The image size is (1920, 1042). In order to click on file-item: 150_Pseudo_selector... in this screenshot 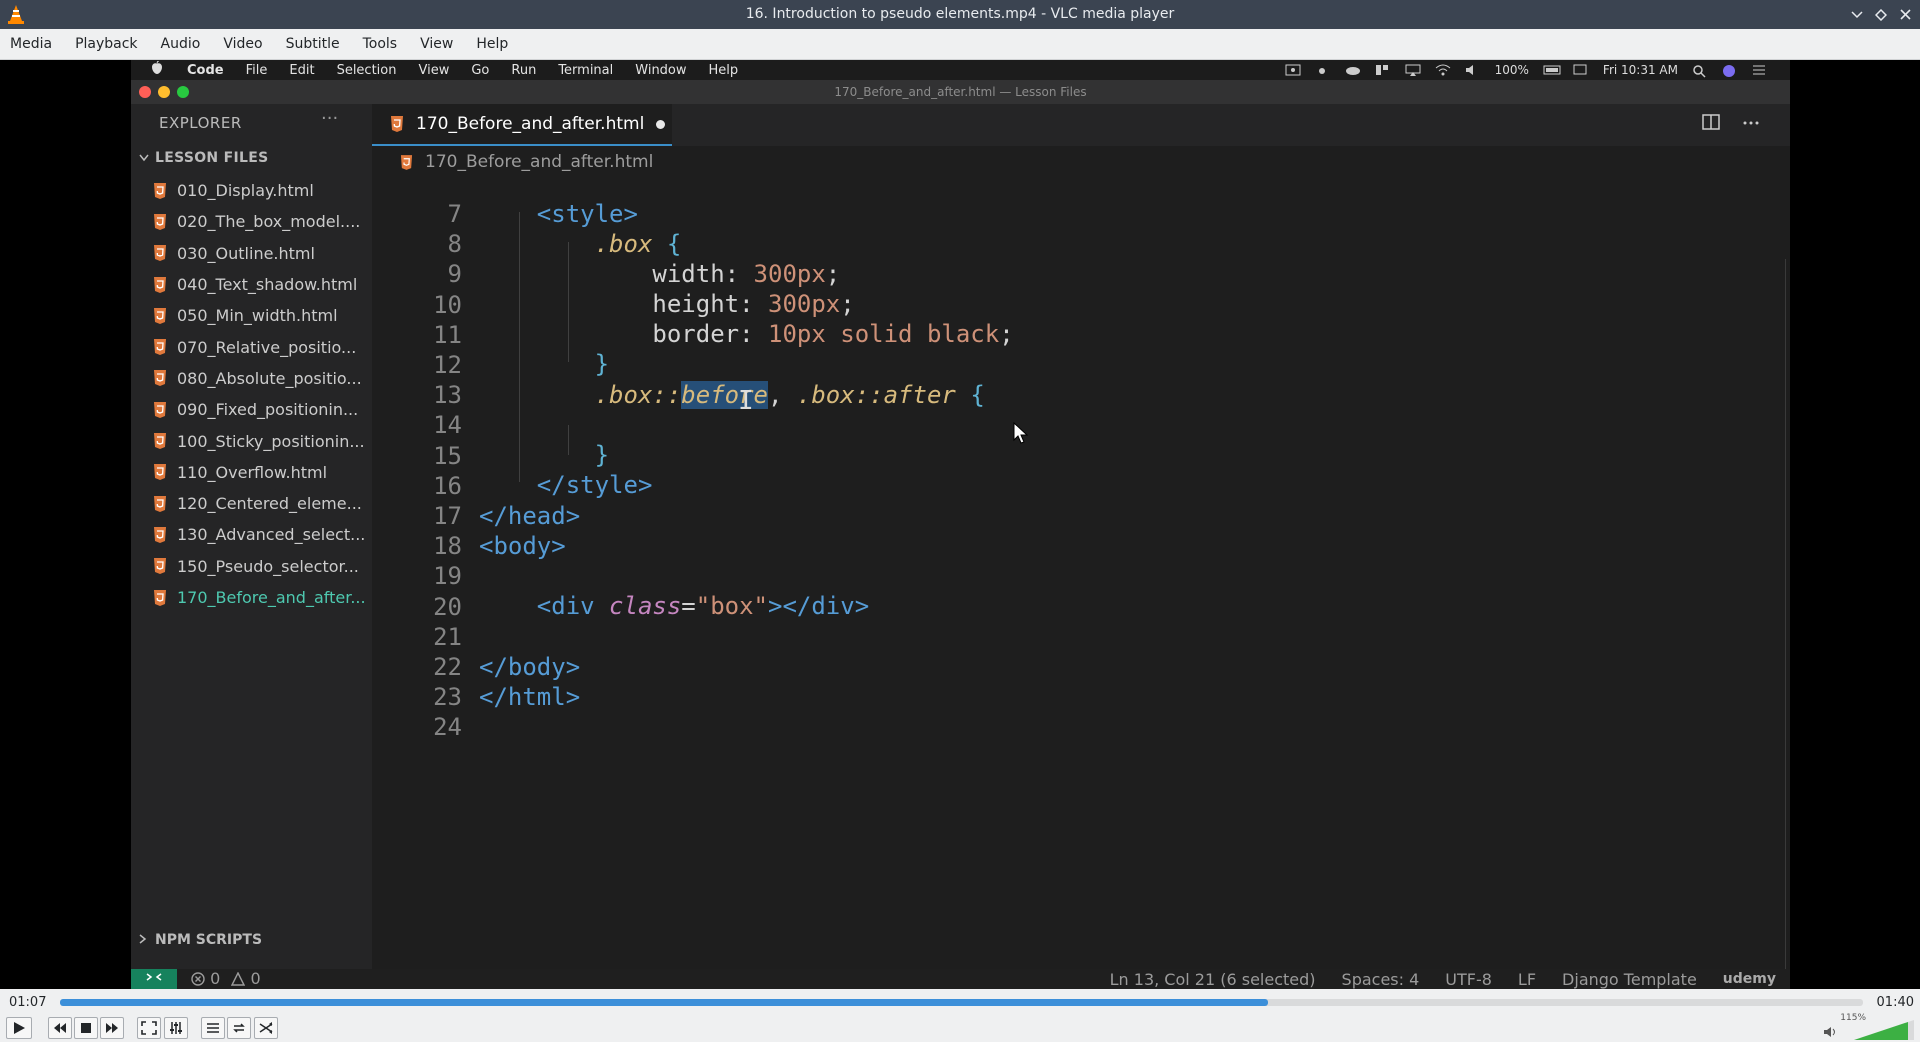, I will do `click(260, 566)`.